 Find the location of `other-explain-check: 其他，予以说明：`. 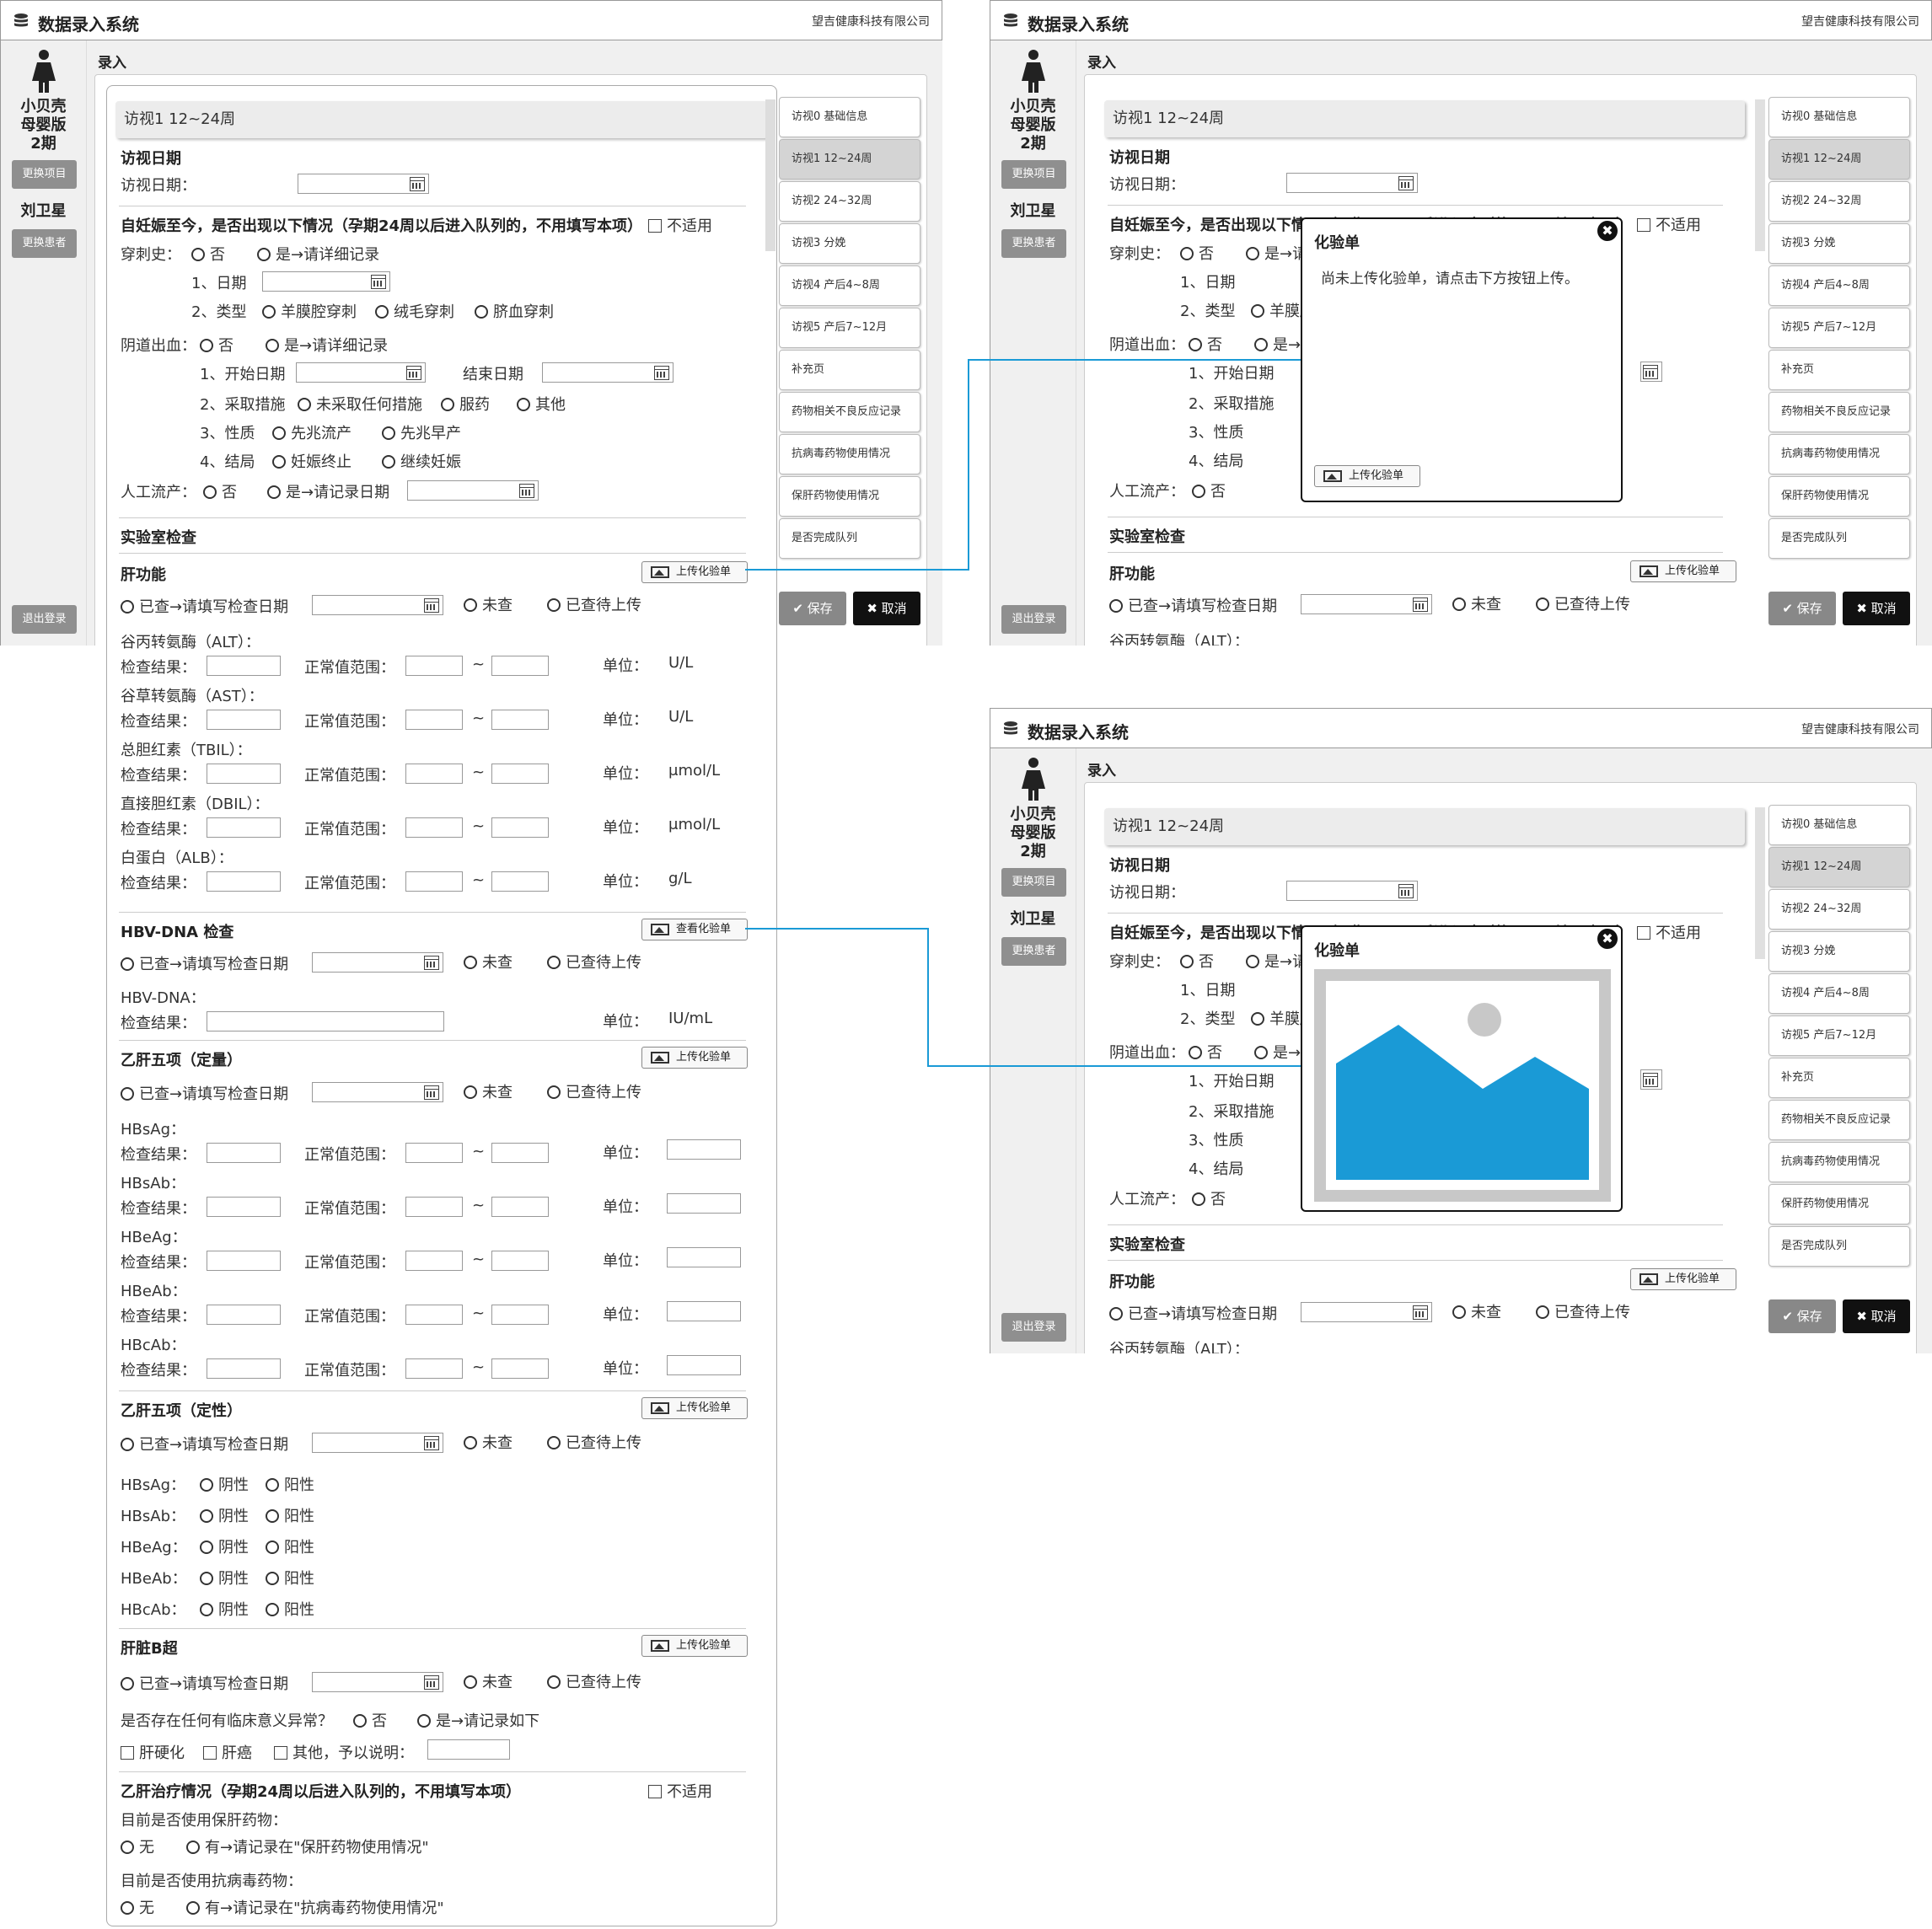

other-explain-check: 其他，予以说明： is located at coordinates (344, 1752).